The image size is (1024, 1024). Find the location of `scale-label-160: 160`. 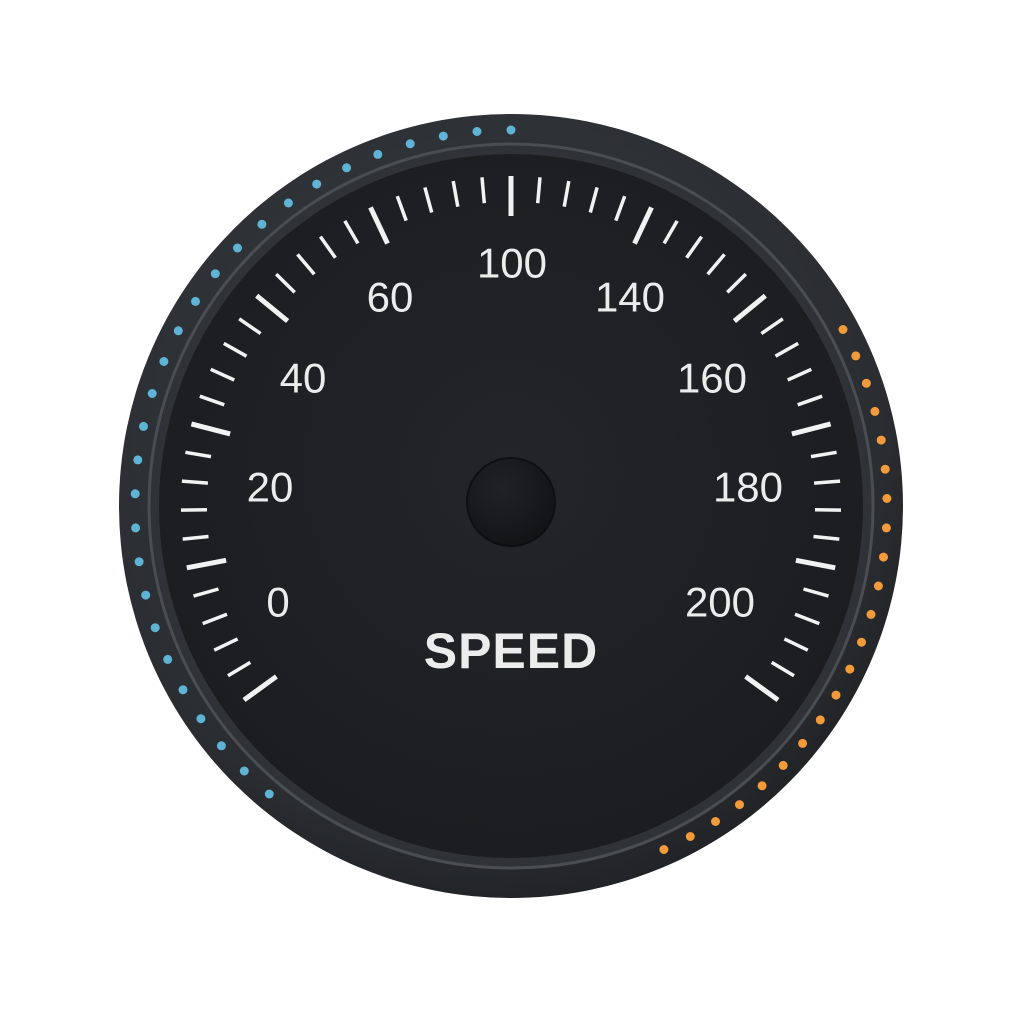

scale-label-160: 160 is located at coordinates (712, 378).